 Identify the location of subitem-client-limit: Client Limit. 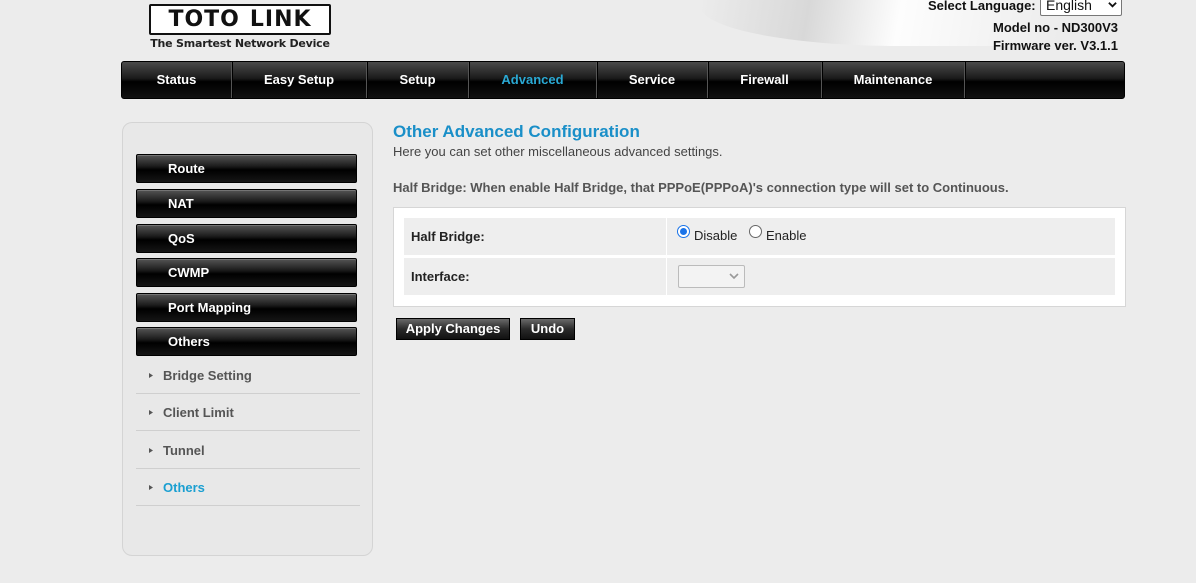
(248, 412).